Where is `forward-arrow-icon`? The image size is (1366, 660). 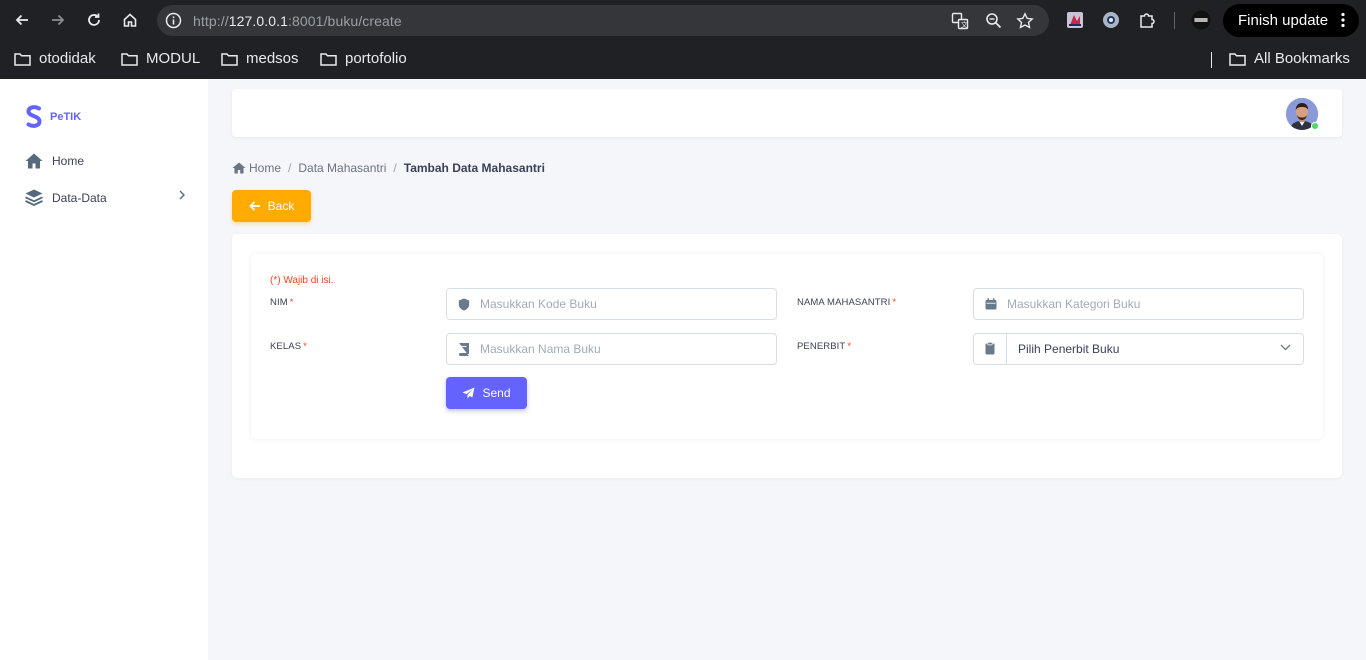
forward-arrow-icon is located at coordinates (58, 20).